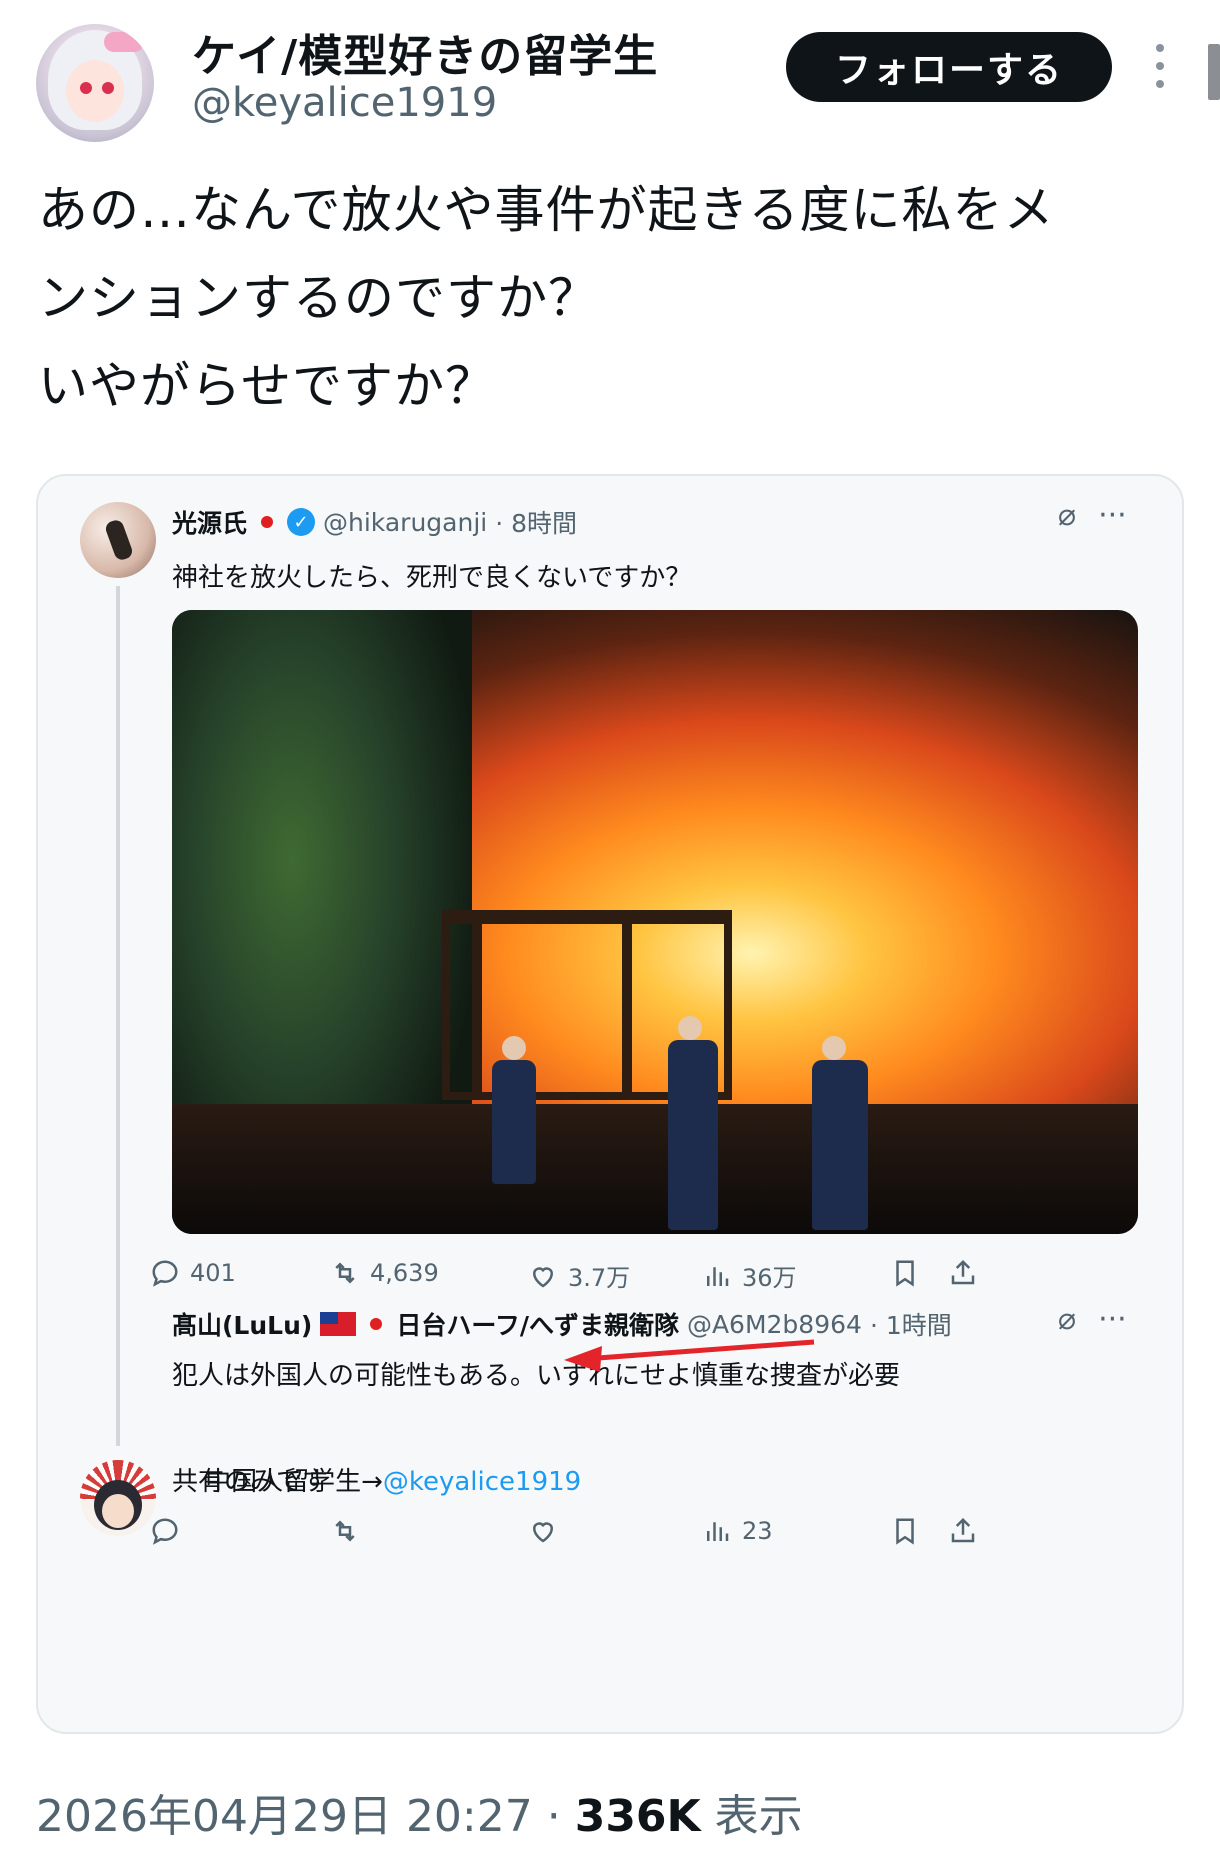  Describe the element at coordinates (1214, 72) in the screenshot. I see `scrollbar` at that location.